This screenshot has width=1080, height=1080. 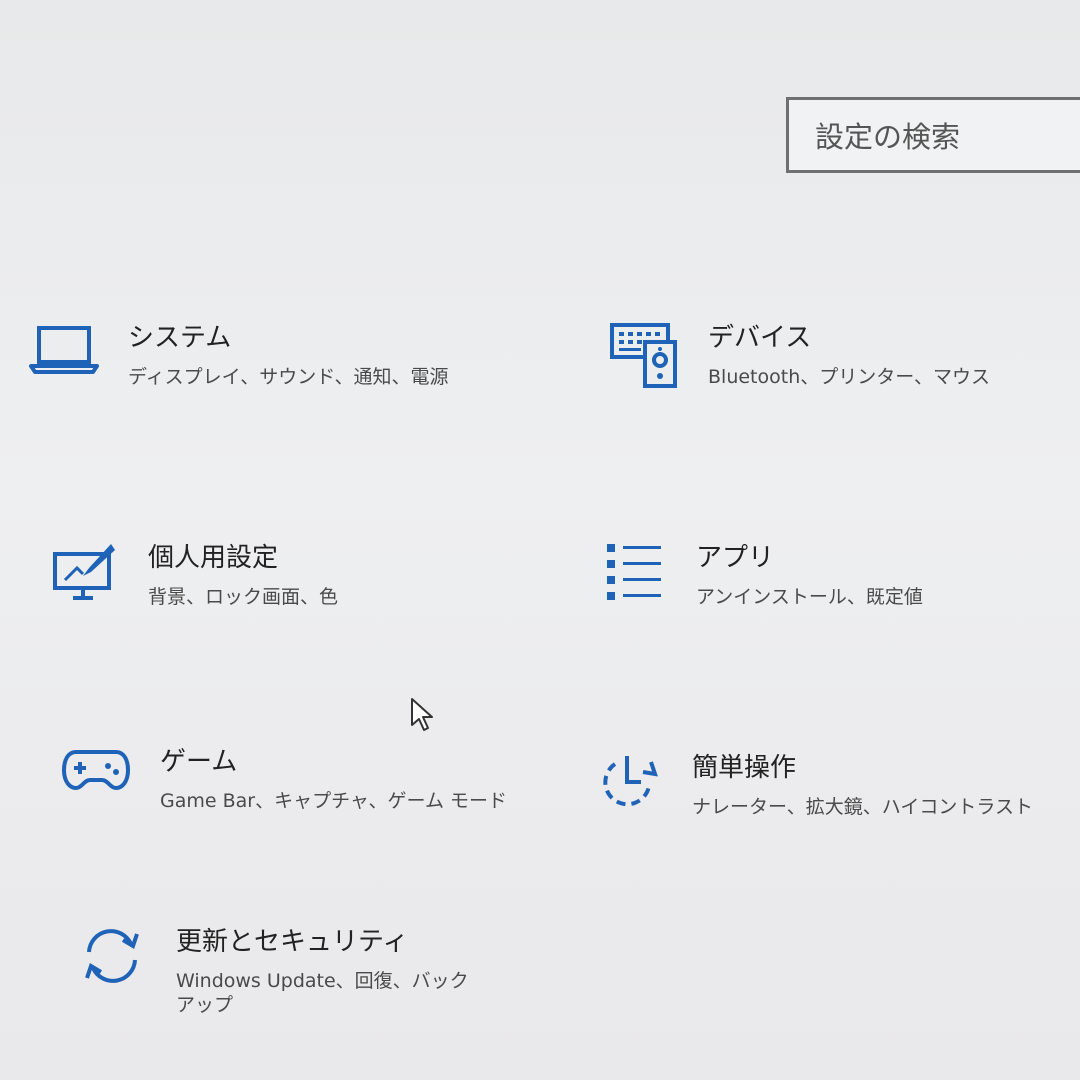 I want to click on tile-ease-of-access: 簡単操作 ナレーター、拡大鏡、ハイコントラスト, so click(x=810, y=792).